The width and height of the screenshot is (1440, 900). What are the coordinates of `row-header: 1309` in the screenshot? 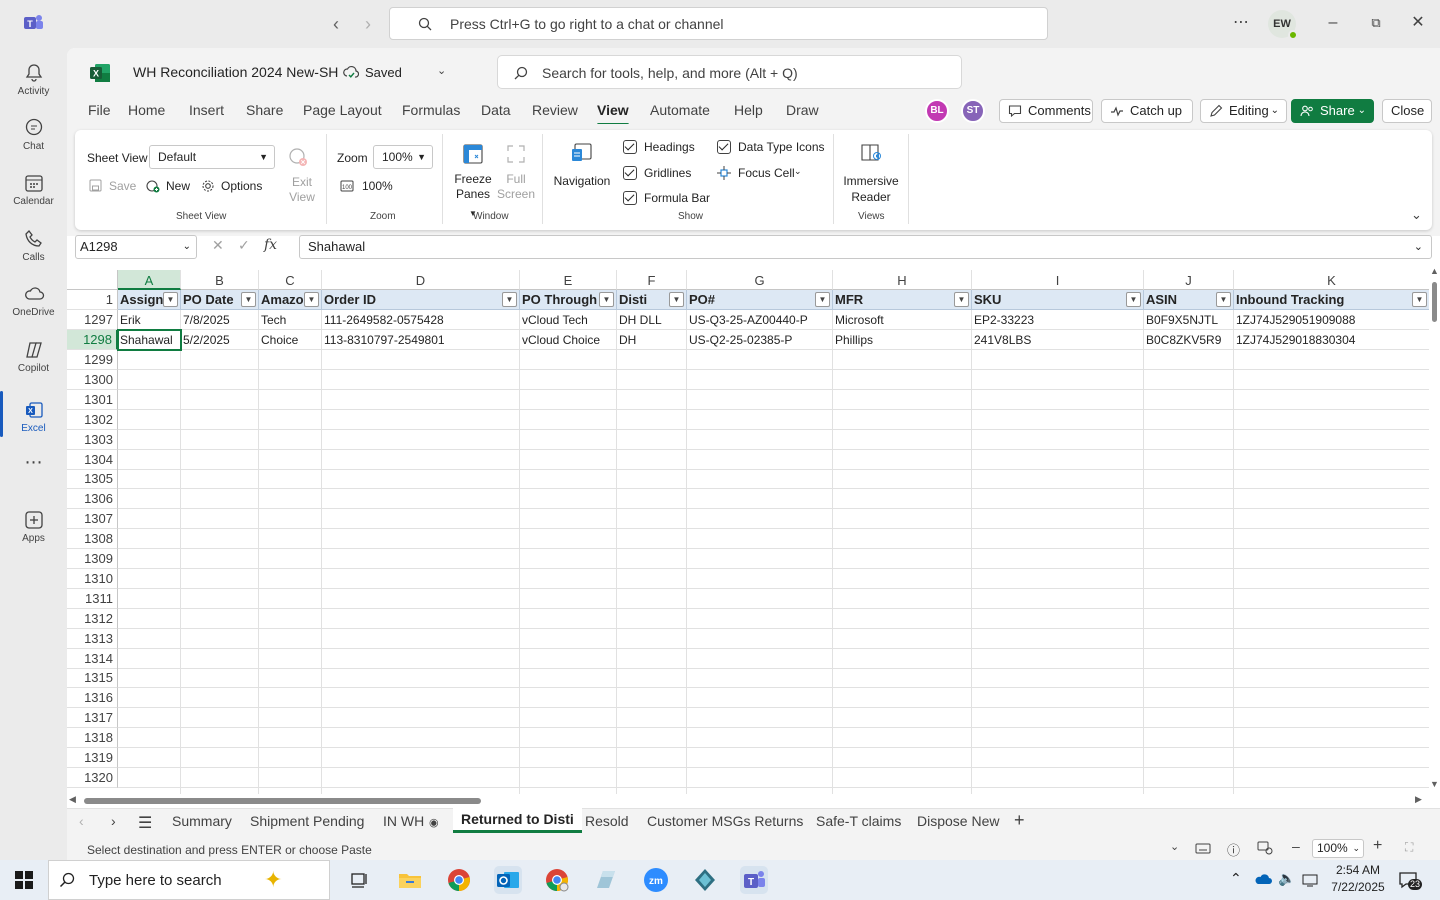 It's located at (92, 559).